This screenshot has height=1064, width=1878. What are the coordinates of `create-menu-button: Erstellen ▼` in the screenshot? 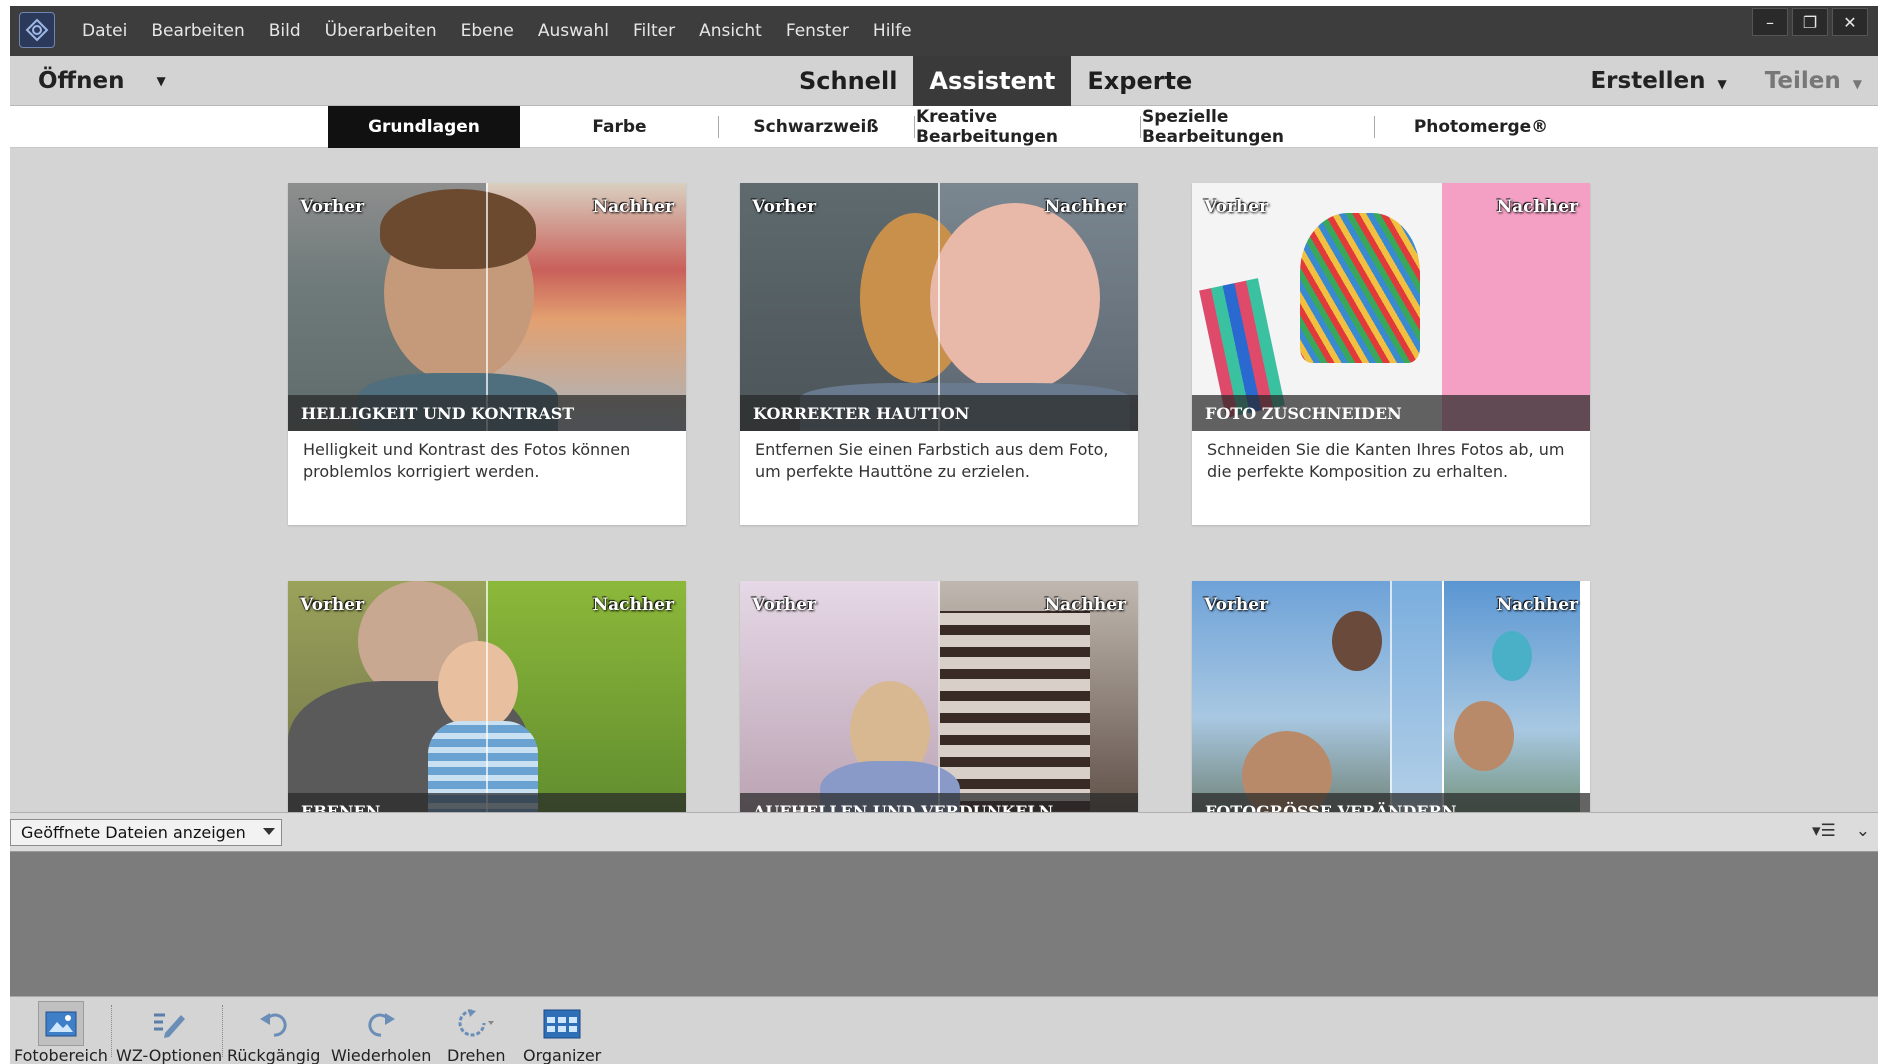 It's located at (1658, 81).